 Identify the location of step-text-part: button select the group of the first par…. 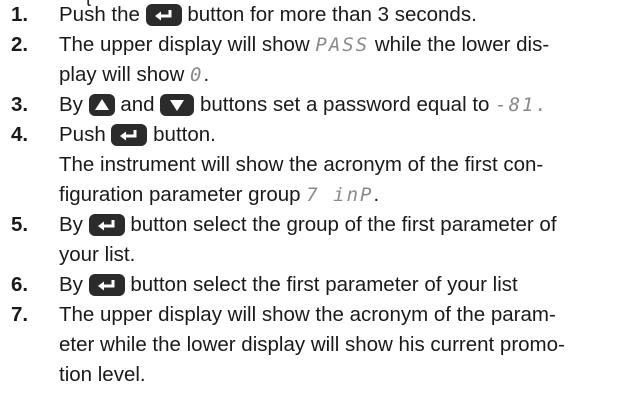
(343, 224).